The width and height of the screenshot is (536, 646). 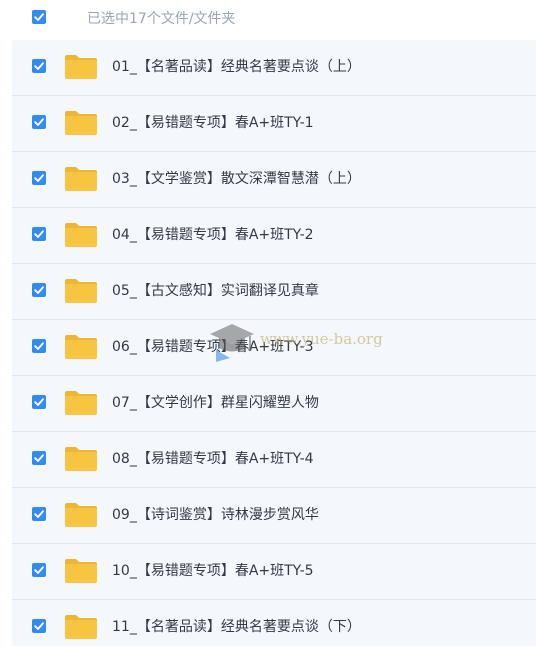 I want to click on selection-header: 已选中17个文件/文件夹, so click(x=268, y=20).